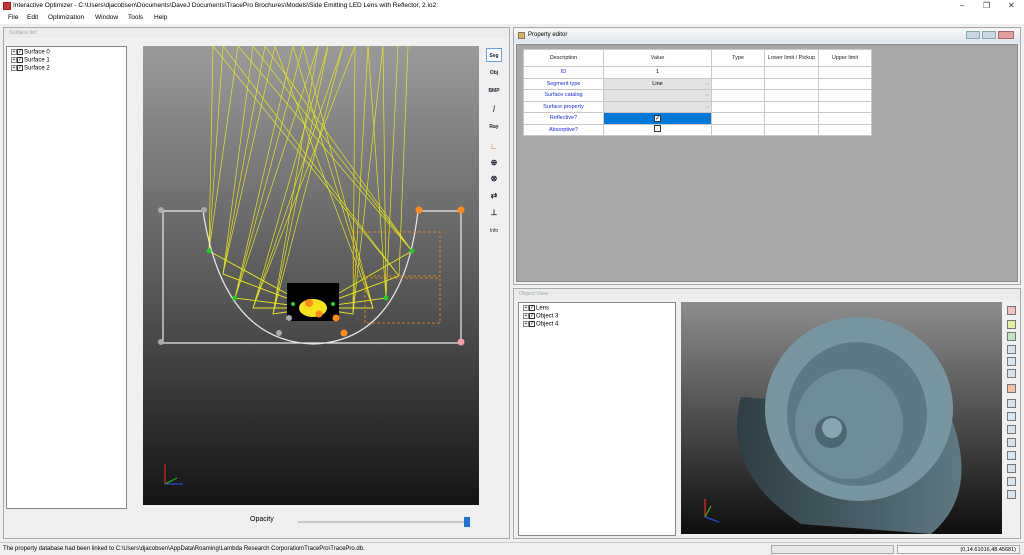  I want to click on surface-property-select: ⌵, so click(657, 106).